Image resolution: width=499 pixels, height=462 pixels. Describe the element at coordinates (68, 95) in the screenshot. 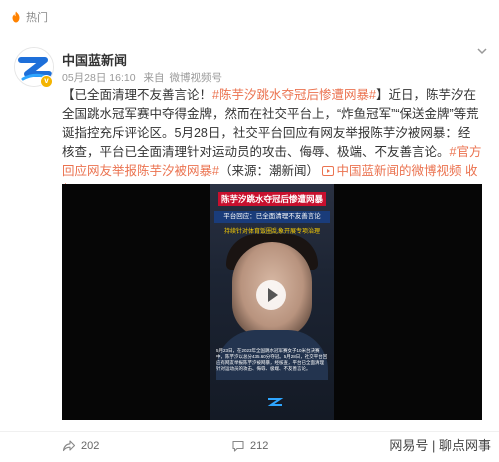

I see `bracket-open: 【` at that location.